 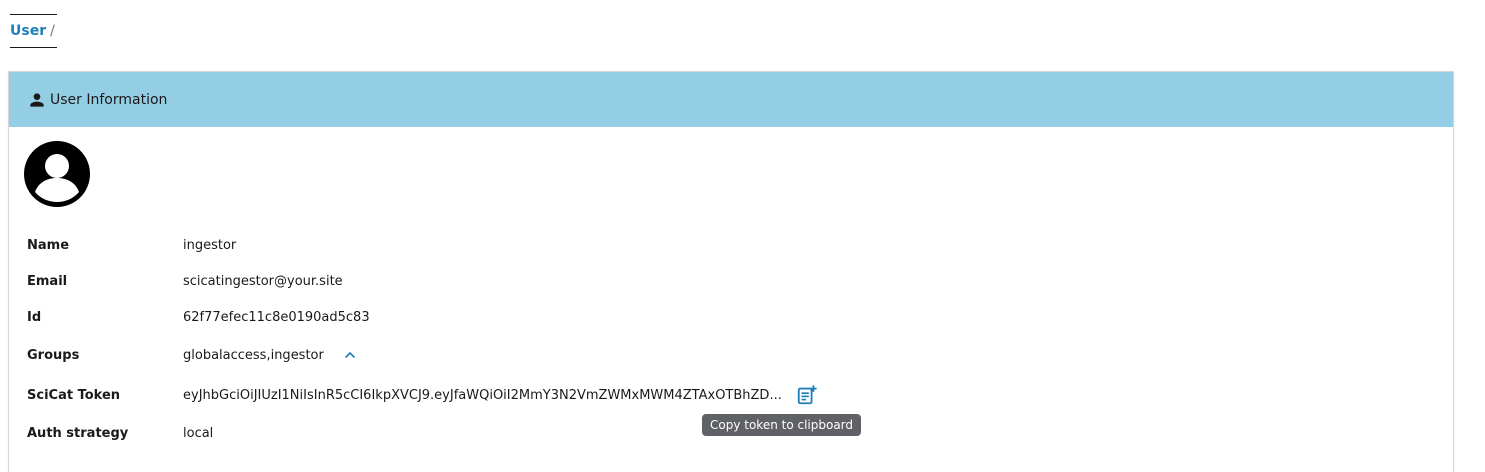 I want to click on field-name-label: Name, so click(x=48, y=245).